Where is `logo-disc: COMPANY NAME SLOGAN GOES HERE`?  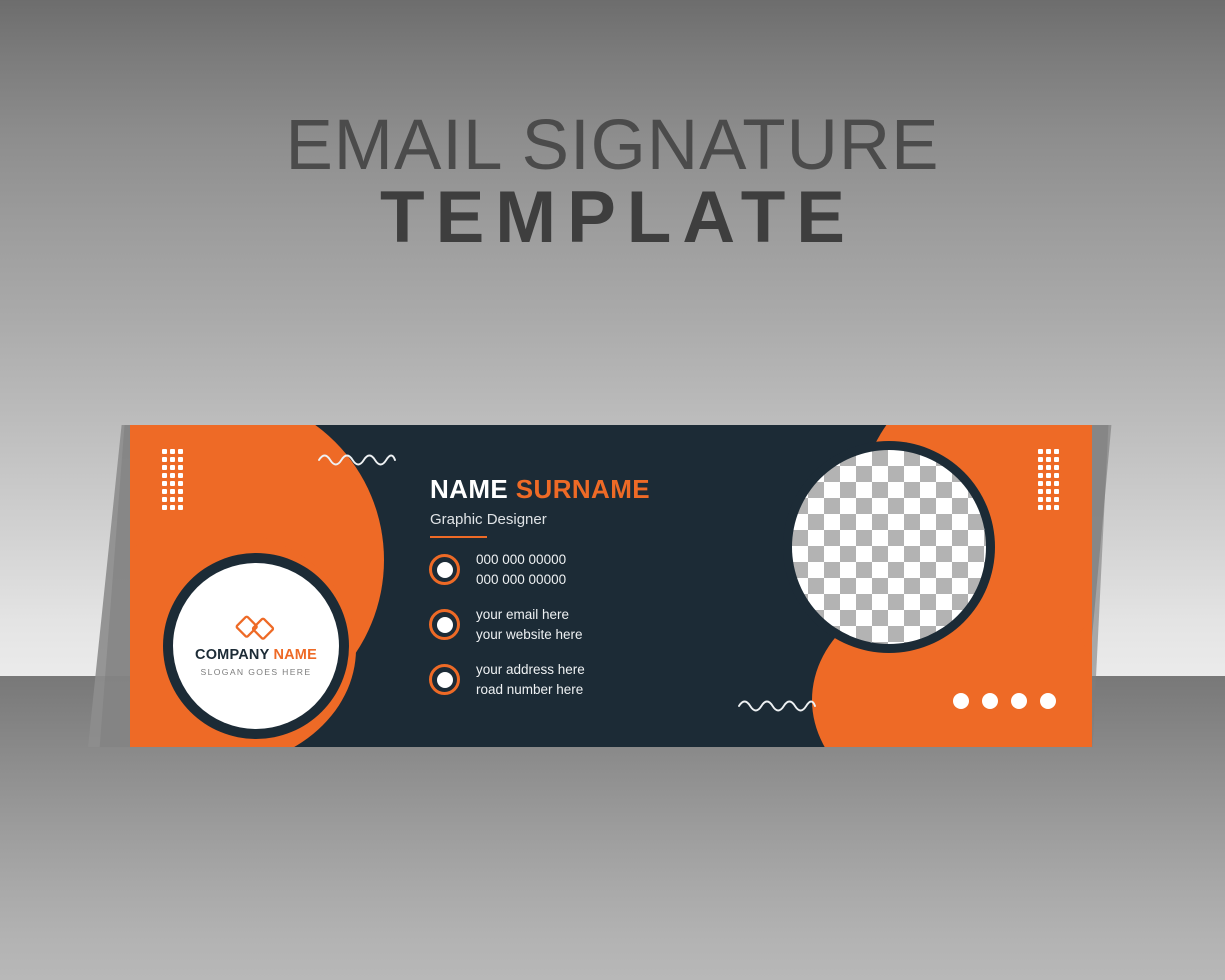
logo-disc: COMPANY NAME SLOGAN GOES HERE is located at coordinates (256, 646).